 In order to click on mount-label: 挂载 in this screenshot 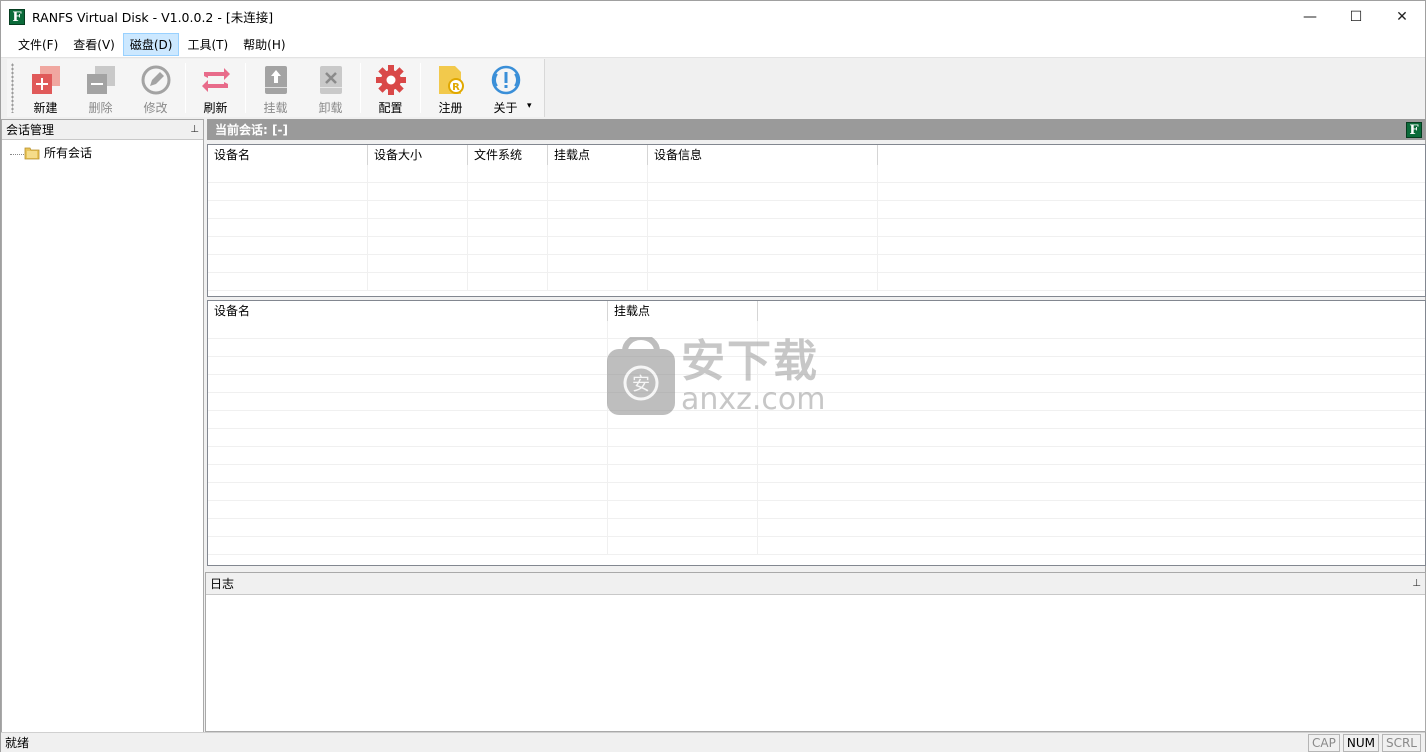, I will do `click(275, 108)`.